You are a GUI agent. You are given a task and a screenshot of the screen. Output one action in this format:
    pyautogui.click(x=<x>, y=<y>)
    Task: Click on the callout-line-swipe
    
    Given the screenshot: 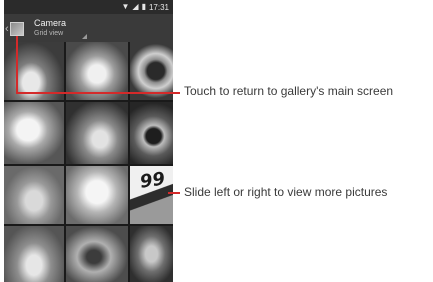 What is the action you would take?
    pyautogui.click(x=174, y=193)
    